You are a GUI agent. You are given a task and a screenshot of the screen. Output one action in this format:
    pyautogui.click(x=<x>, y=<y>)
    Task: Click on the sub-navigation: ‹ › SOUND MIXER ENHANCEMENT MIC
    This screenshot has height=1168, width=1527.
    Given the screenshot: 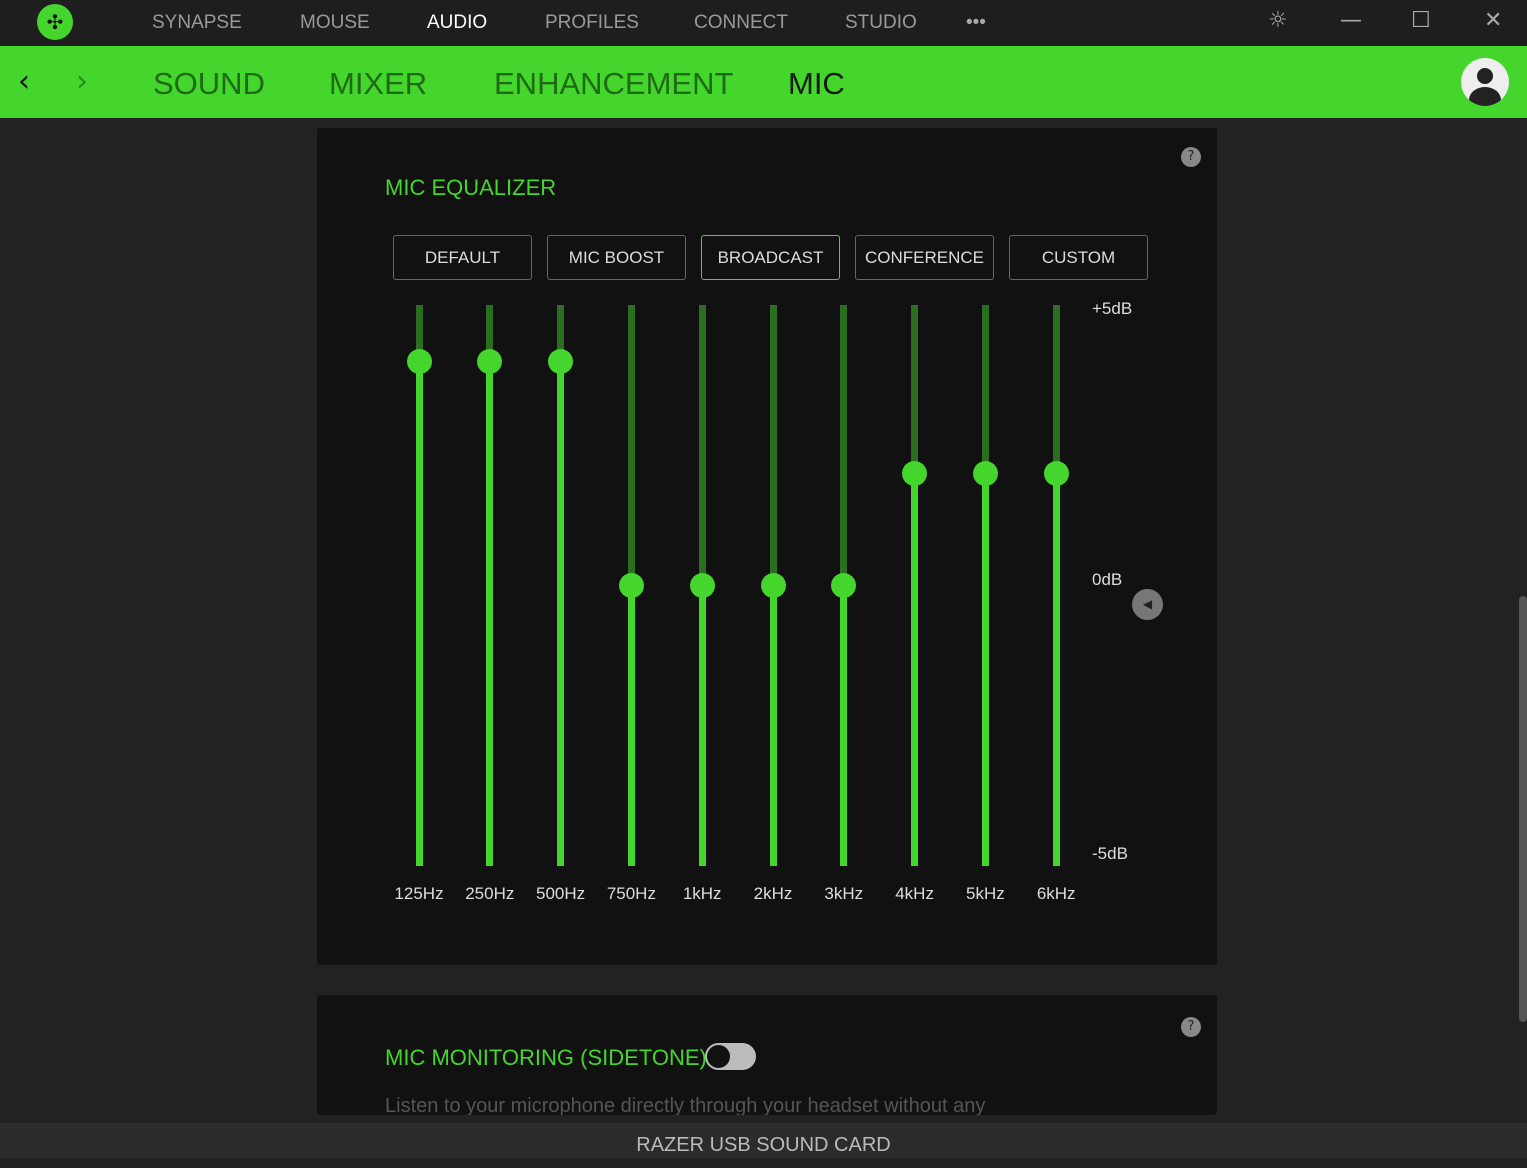 What is the action you would take?
    pyautogui.click(x=763, y=82)
    